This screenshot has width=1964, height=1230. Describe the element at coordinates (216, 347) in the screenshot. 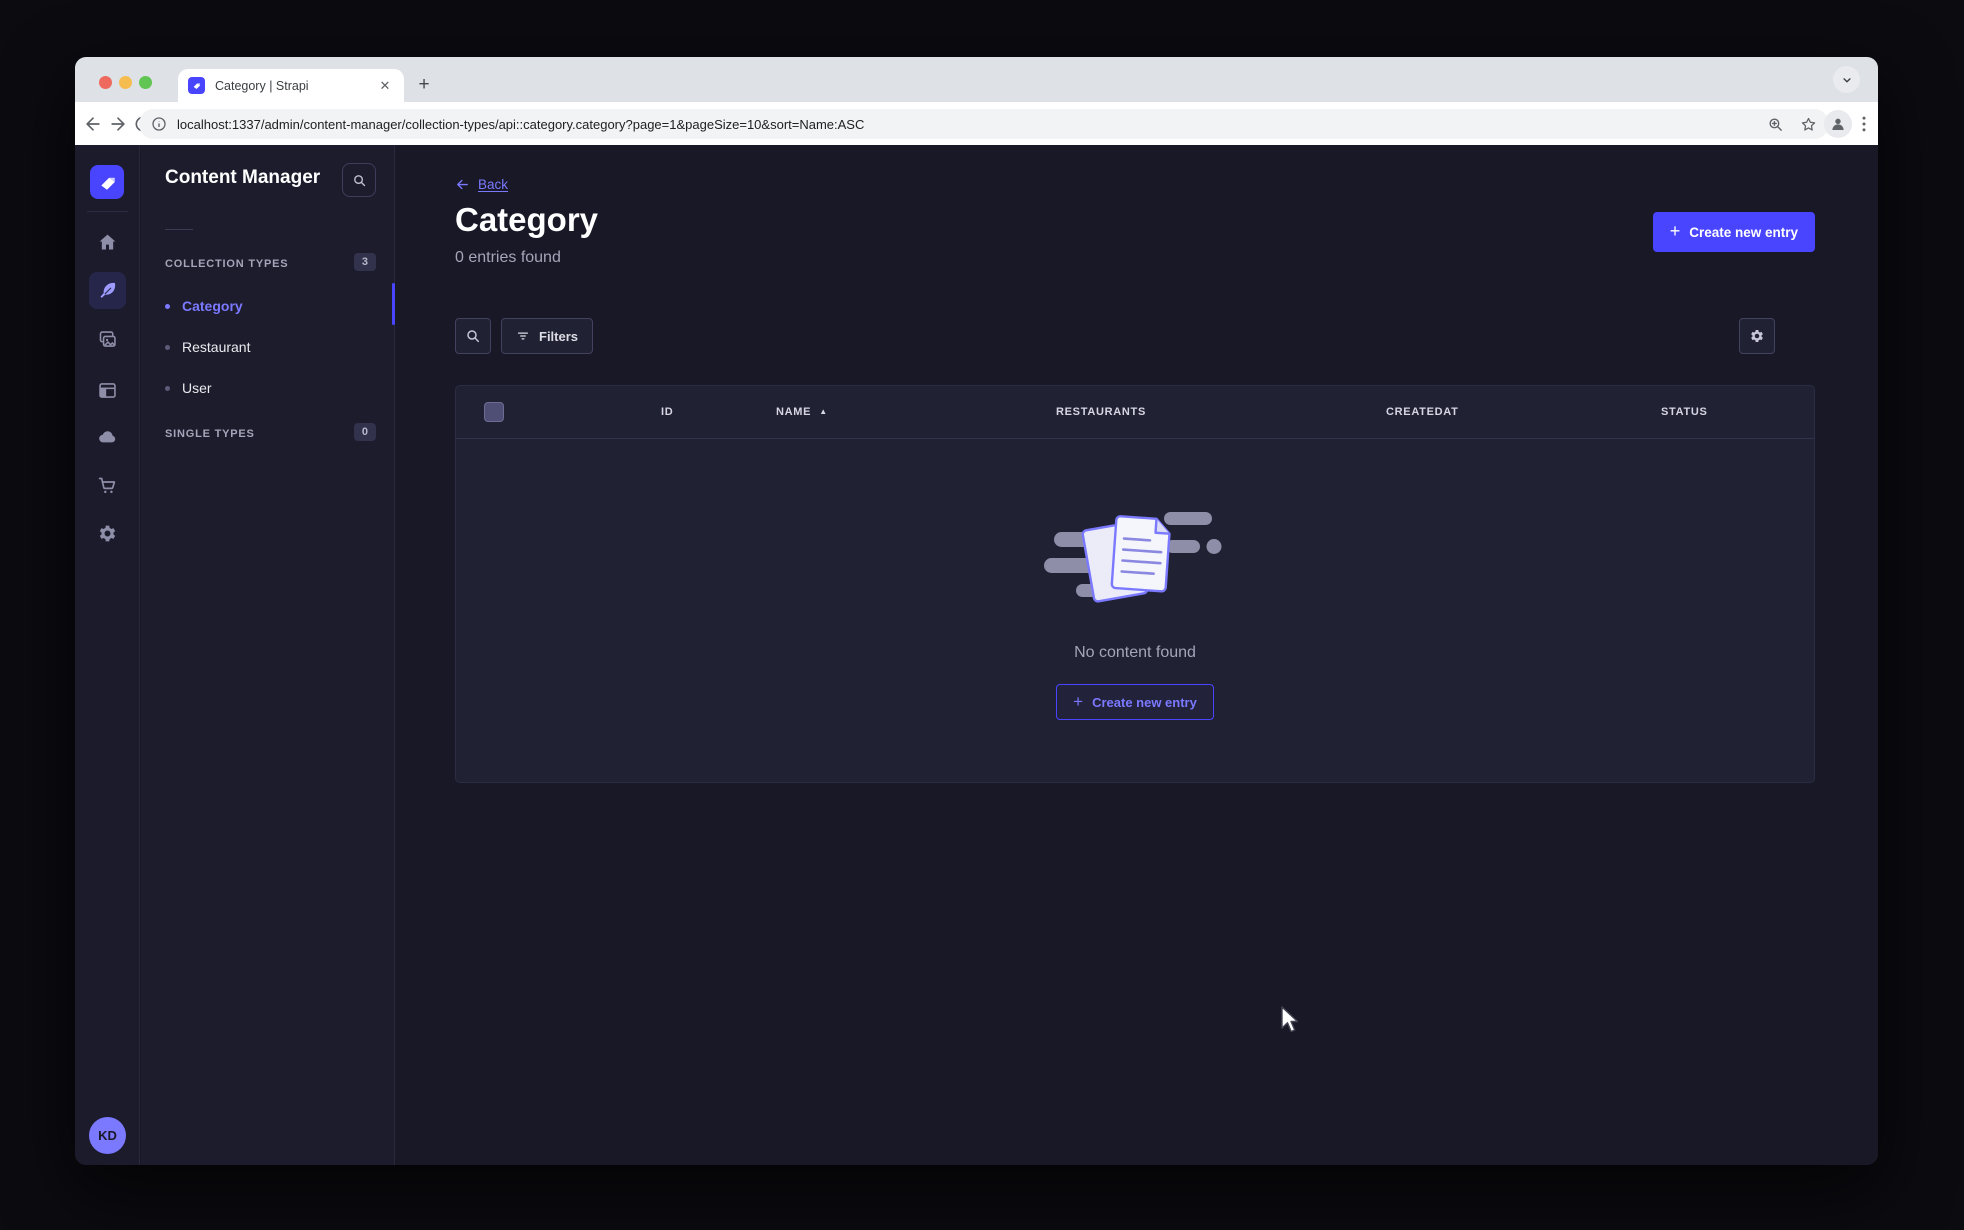

I see `sidebar-item-label: Restaurant` at that location.